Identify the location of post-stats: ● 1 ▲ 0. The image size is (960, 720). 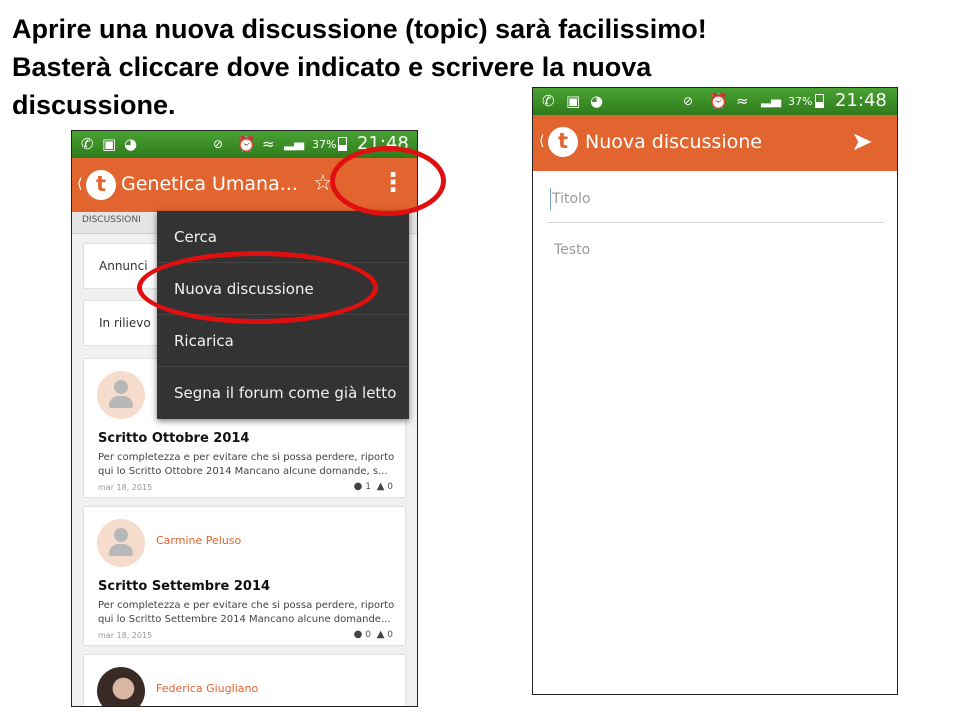
(373, 486).